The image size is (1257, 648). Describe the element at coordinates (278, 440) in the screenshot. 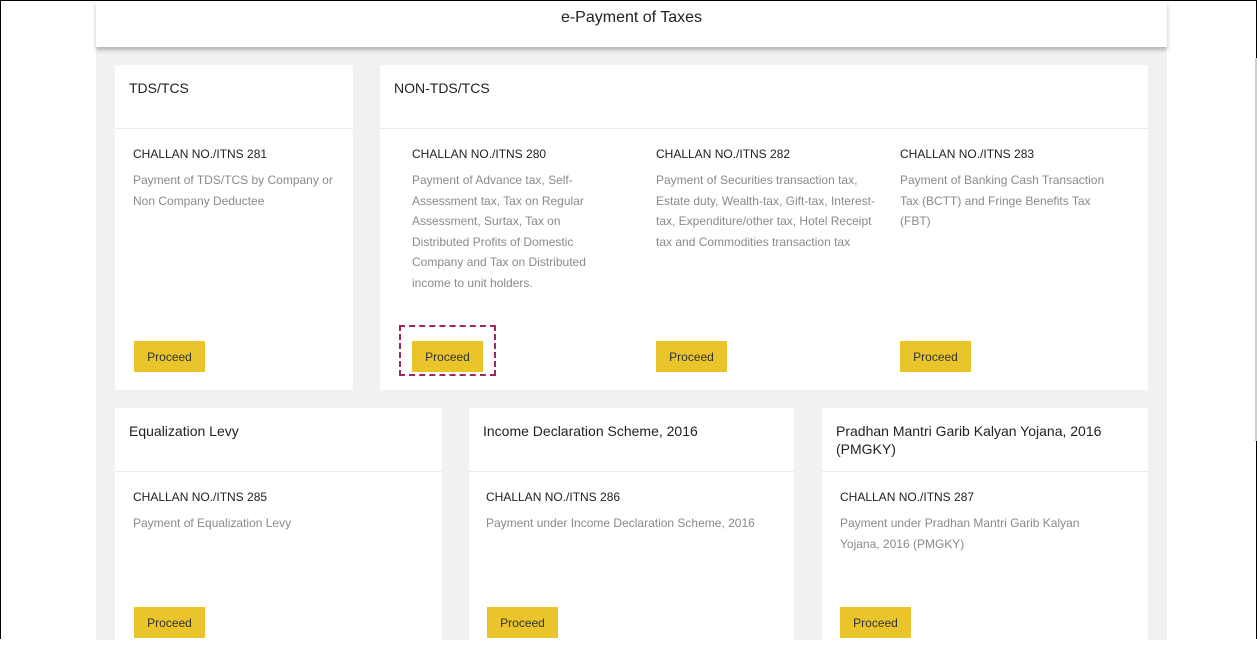

I see `card-title: Equalization Levy` at that location.